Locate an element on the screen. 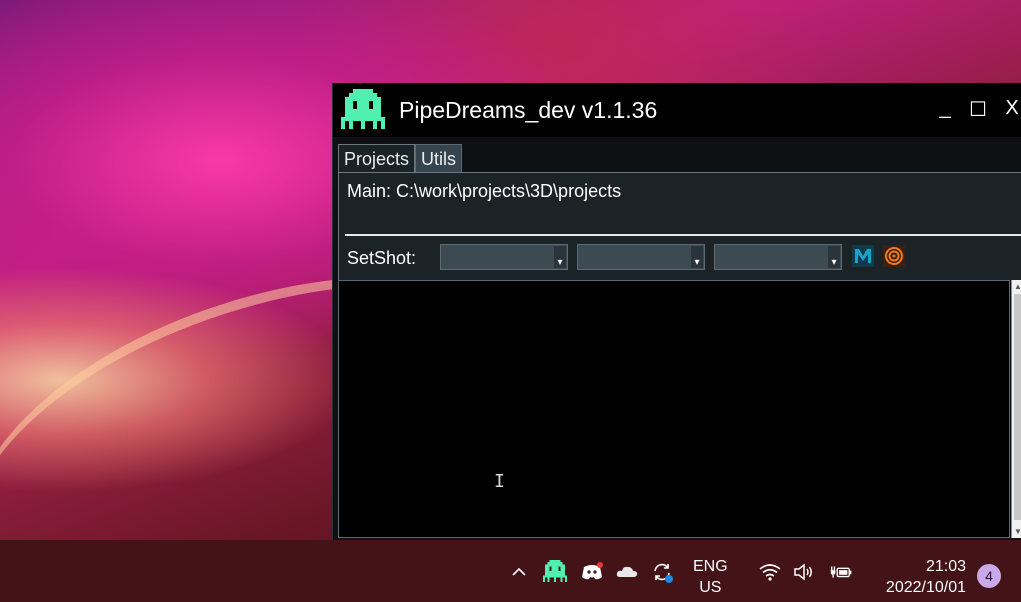 Image resolution: width=1021 pixels, height=602 pixels. houdini-icon is located at coordinates (894, 256).